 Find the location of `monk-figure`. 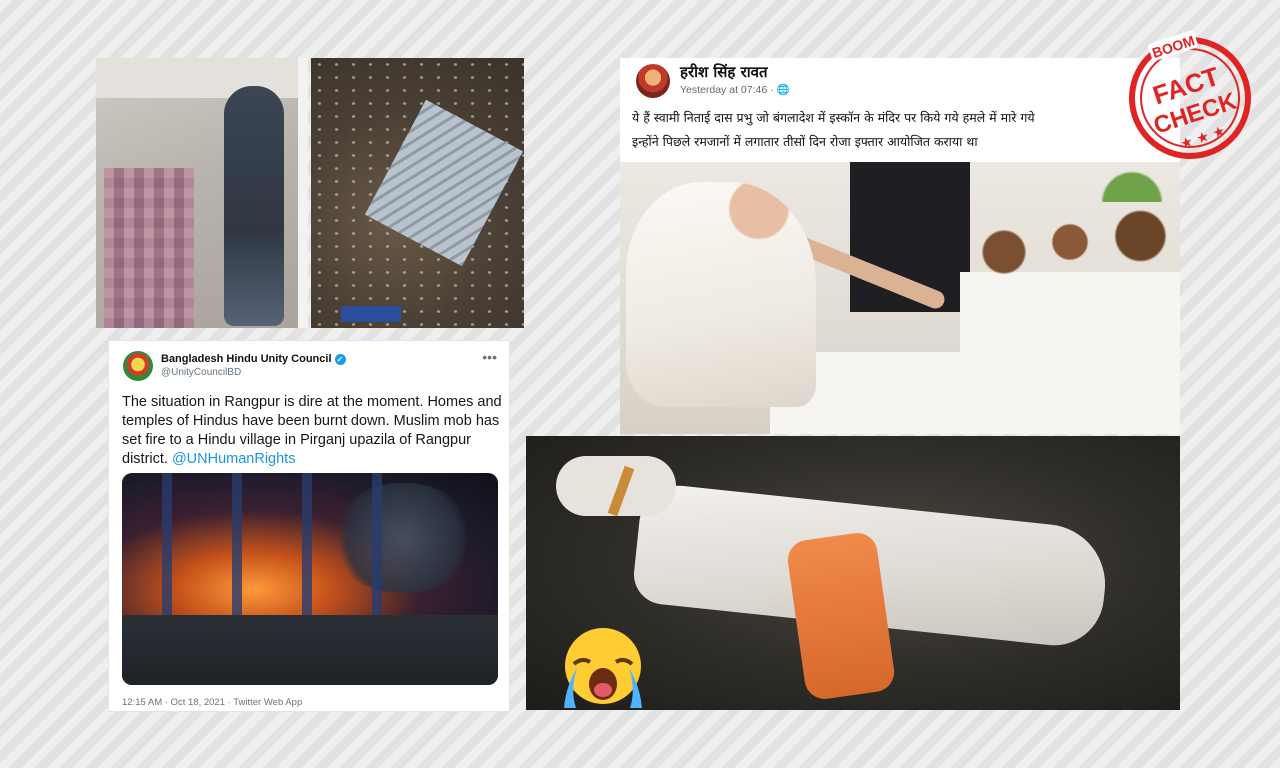

monk-figure is located at coordinates (721, 294).